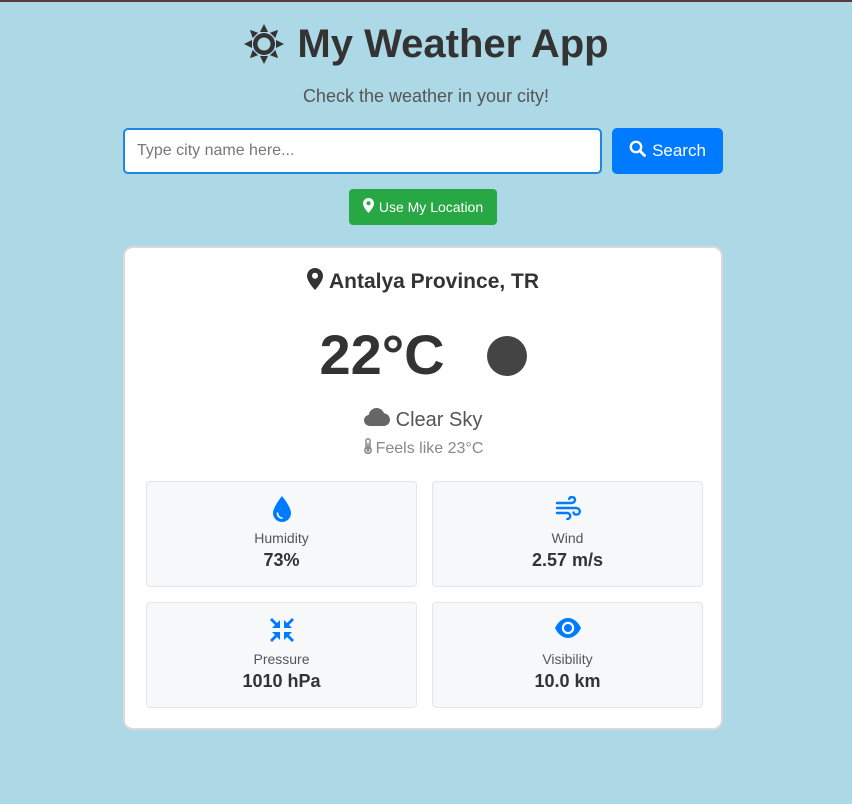 The height and width of the screenshot is (804, 852). Describe the element at coordinates (368, 448) in the screenshot. I see `thermometer-icon` at that location.